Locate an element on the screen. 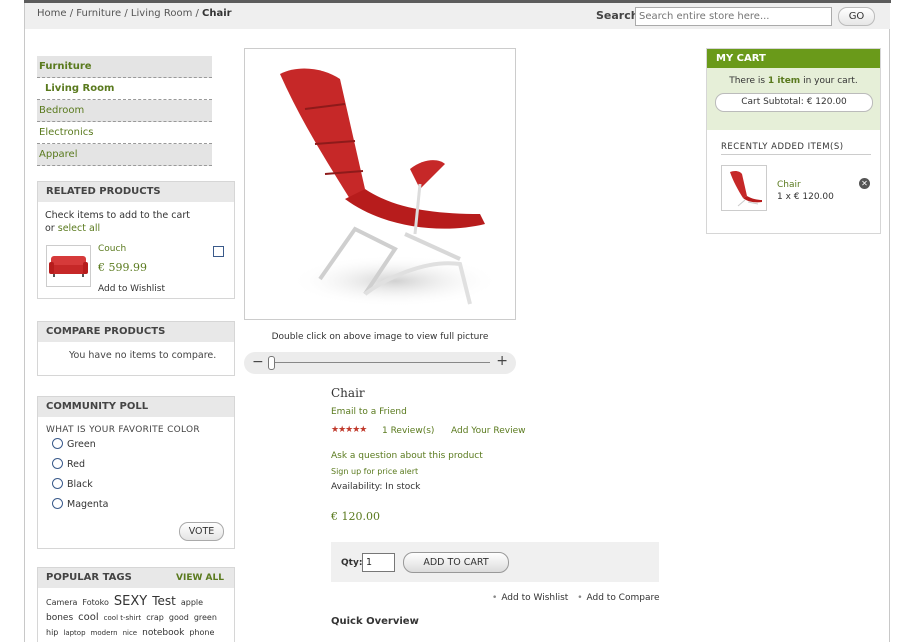 This screenshot has width=905, height=642. cart-item-qty: 1 x € 120.00 is located at coordinates (805, 197).